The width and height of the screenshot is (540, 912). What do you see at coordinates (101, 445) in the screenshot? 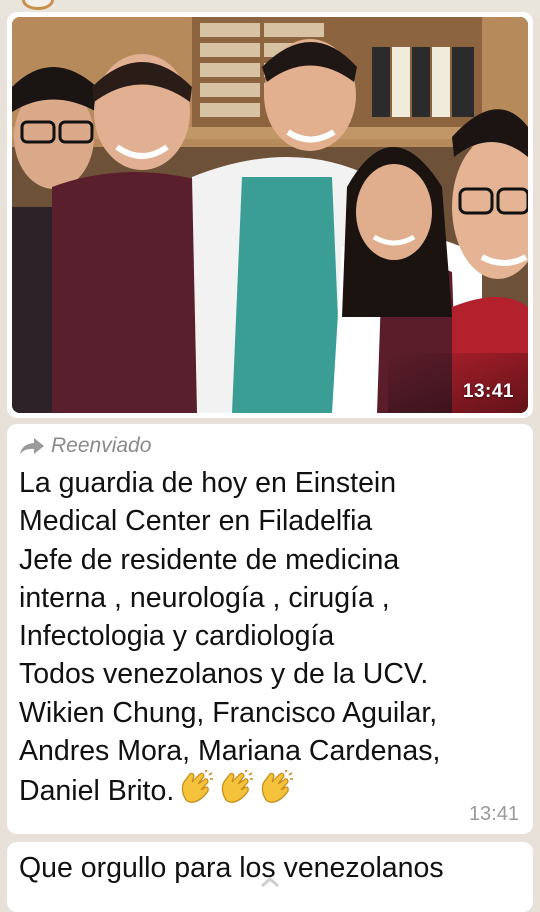
I see `forwarded-label: Reenviado` at bounding box center [101, 445].